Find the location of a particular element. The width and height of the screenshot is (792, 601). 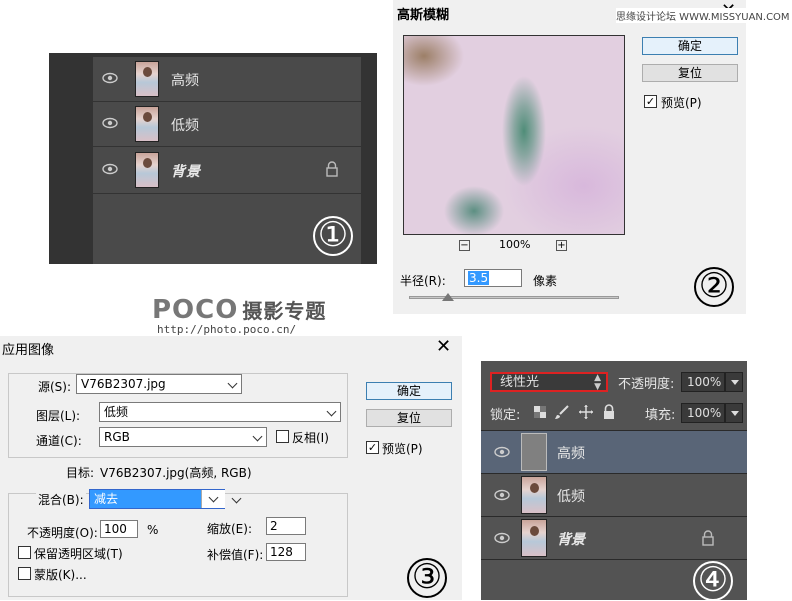

fill-input: 100% is located at coordinates (703, 413).